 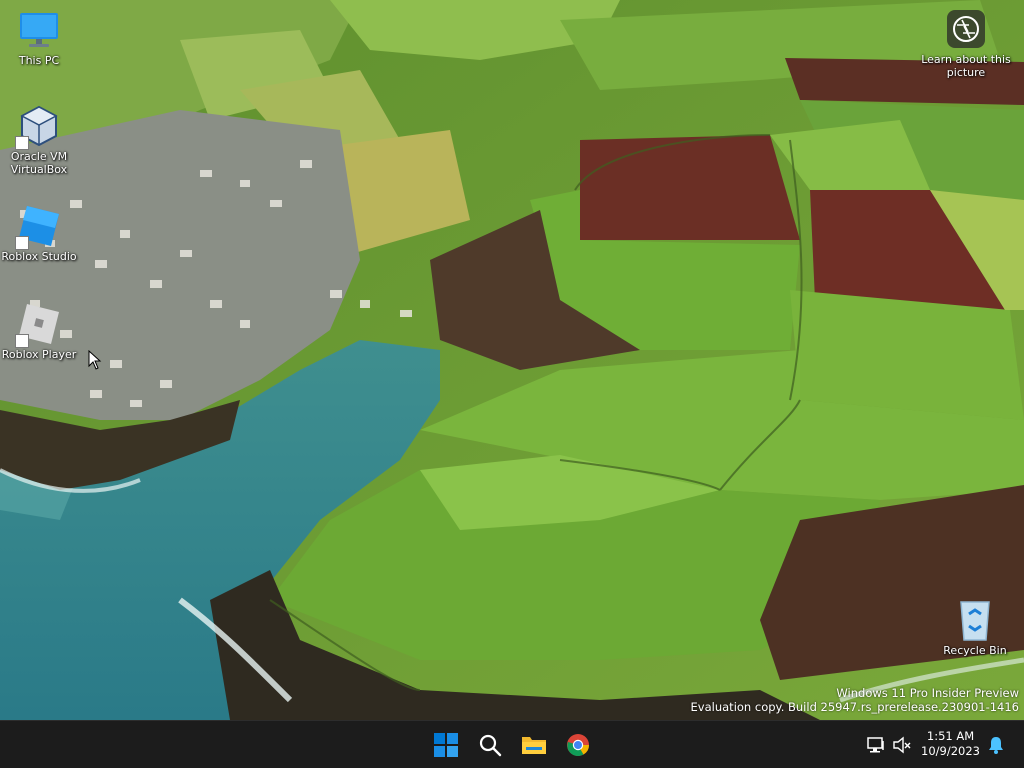 I want to click on recycle-bin-icon, so click(x=975, y=620).